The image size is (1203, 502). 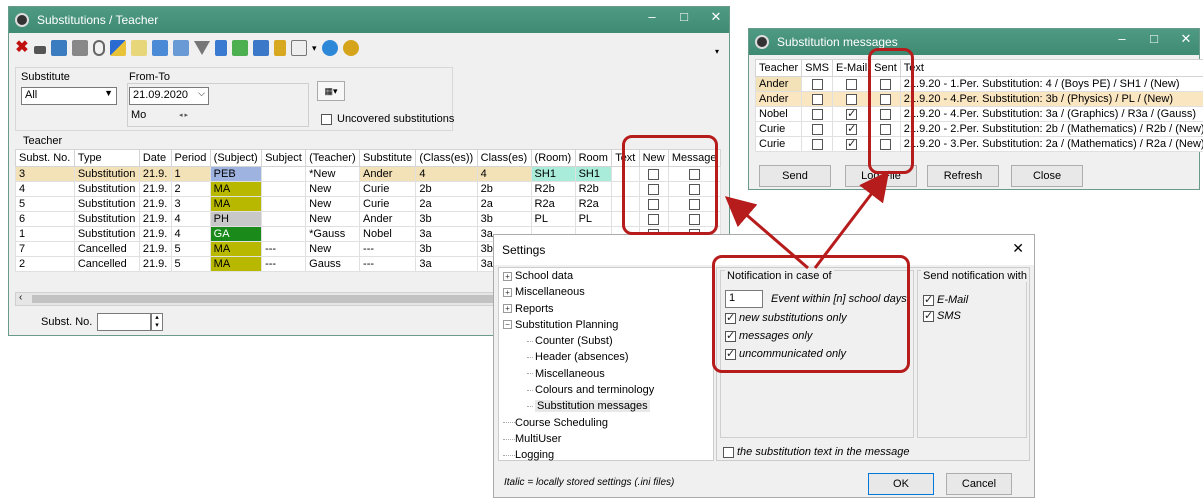 I want to click on col-date: Date, so click(x=155, y=158).